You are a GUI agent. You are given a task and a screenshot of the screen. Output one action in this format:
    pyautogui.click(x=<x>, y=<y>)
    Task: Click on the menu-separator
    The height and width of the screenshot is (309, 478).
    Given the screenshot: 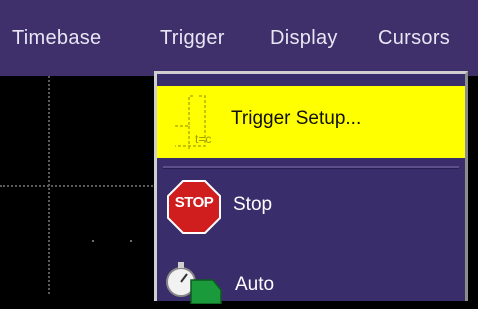 What is the action you would take?
    pyautogui.click(x=311, y=167)
    